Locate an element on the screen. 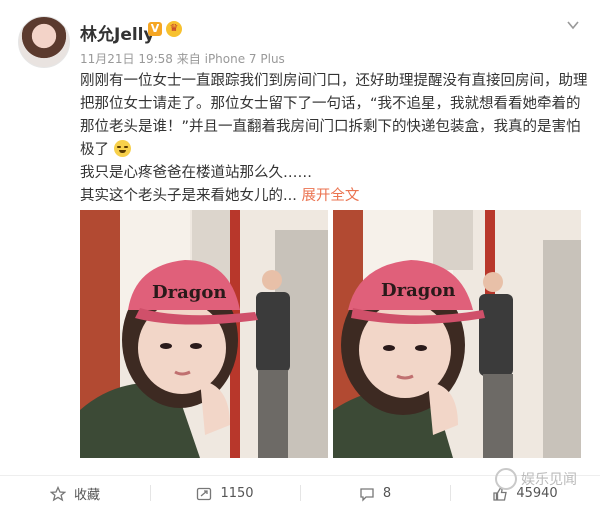 The image size is (600, 511). post-source: iPhone 7 Plus is located at coordinates (245, 59).